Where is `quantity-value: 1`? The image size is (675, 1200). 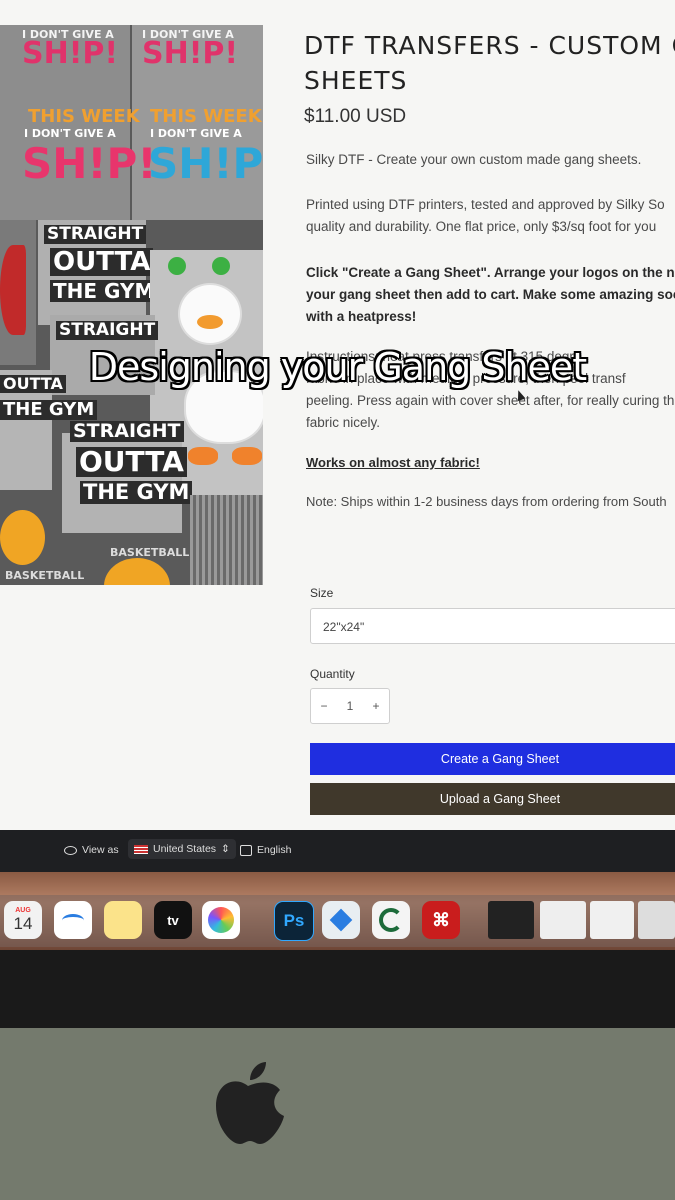 quantity-value: 1 is located at coordinates (350, 706).